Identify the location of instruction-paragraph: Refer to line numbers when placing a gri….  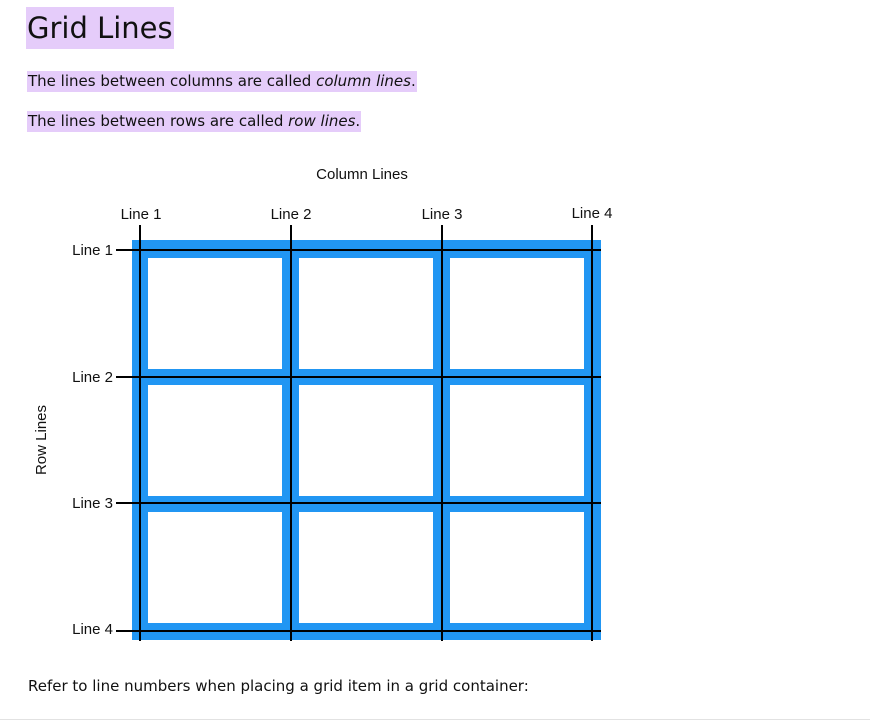
(278, 686).